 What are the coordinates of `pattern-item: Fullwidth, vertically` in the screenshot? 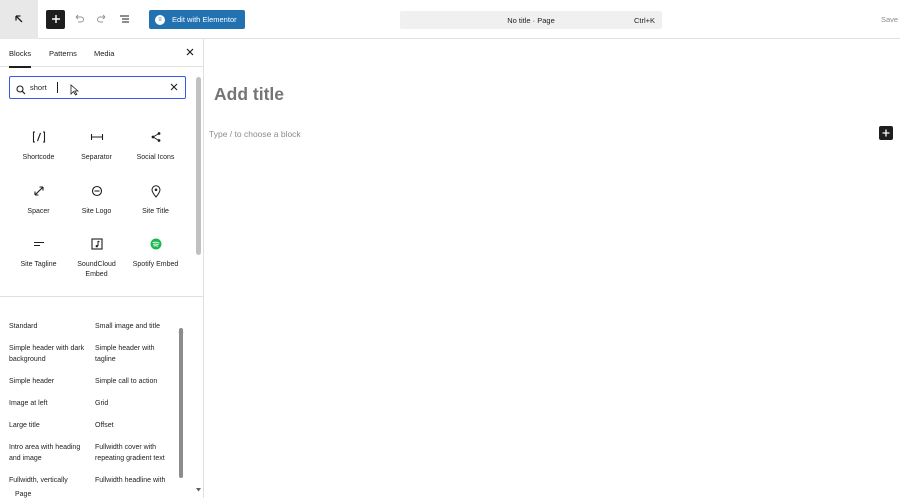 It's located at (49, 481).